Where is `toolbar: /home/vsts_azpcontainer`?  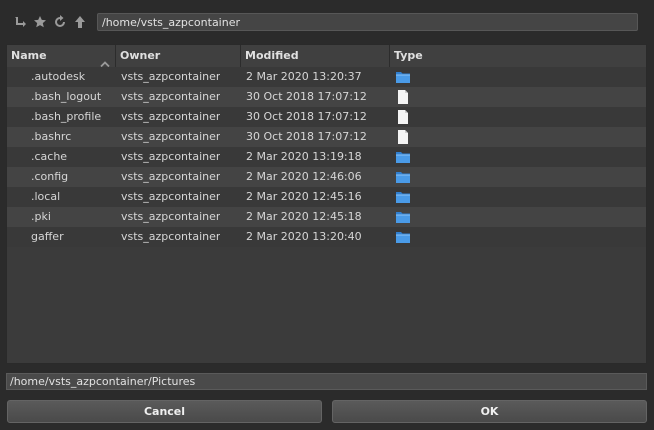
toolbar: /home/vsts_azpcontainer is located at coordinates (327, 22).